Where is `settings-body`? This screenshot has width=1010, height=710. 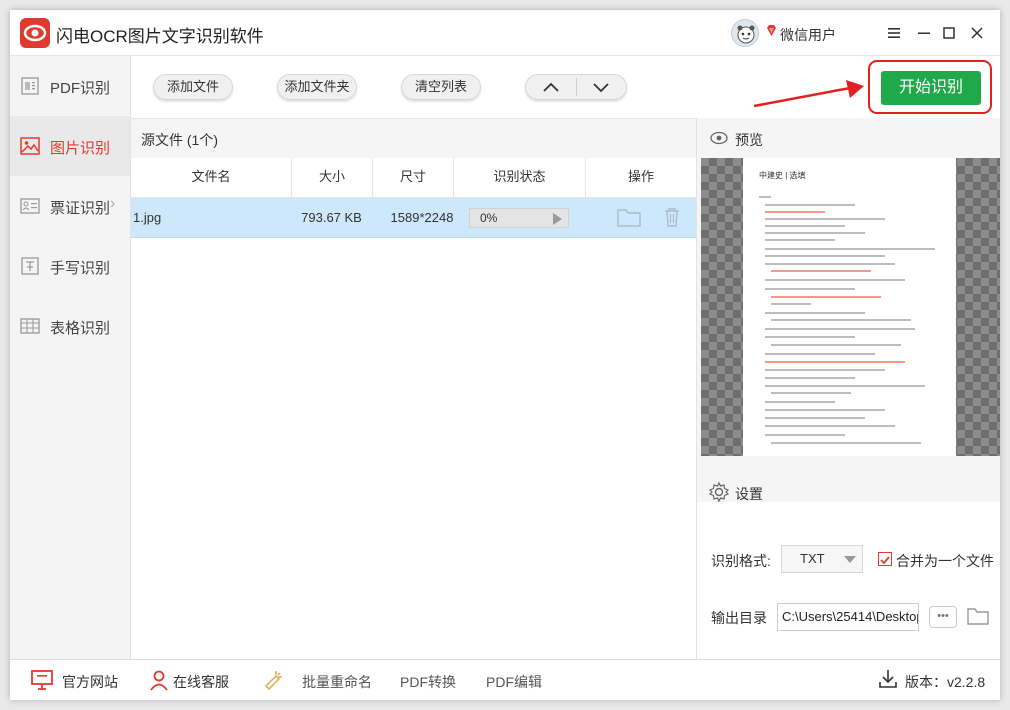 settings-body is located at coordinates (848, 580).